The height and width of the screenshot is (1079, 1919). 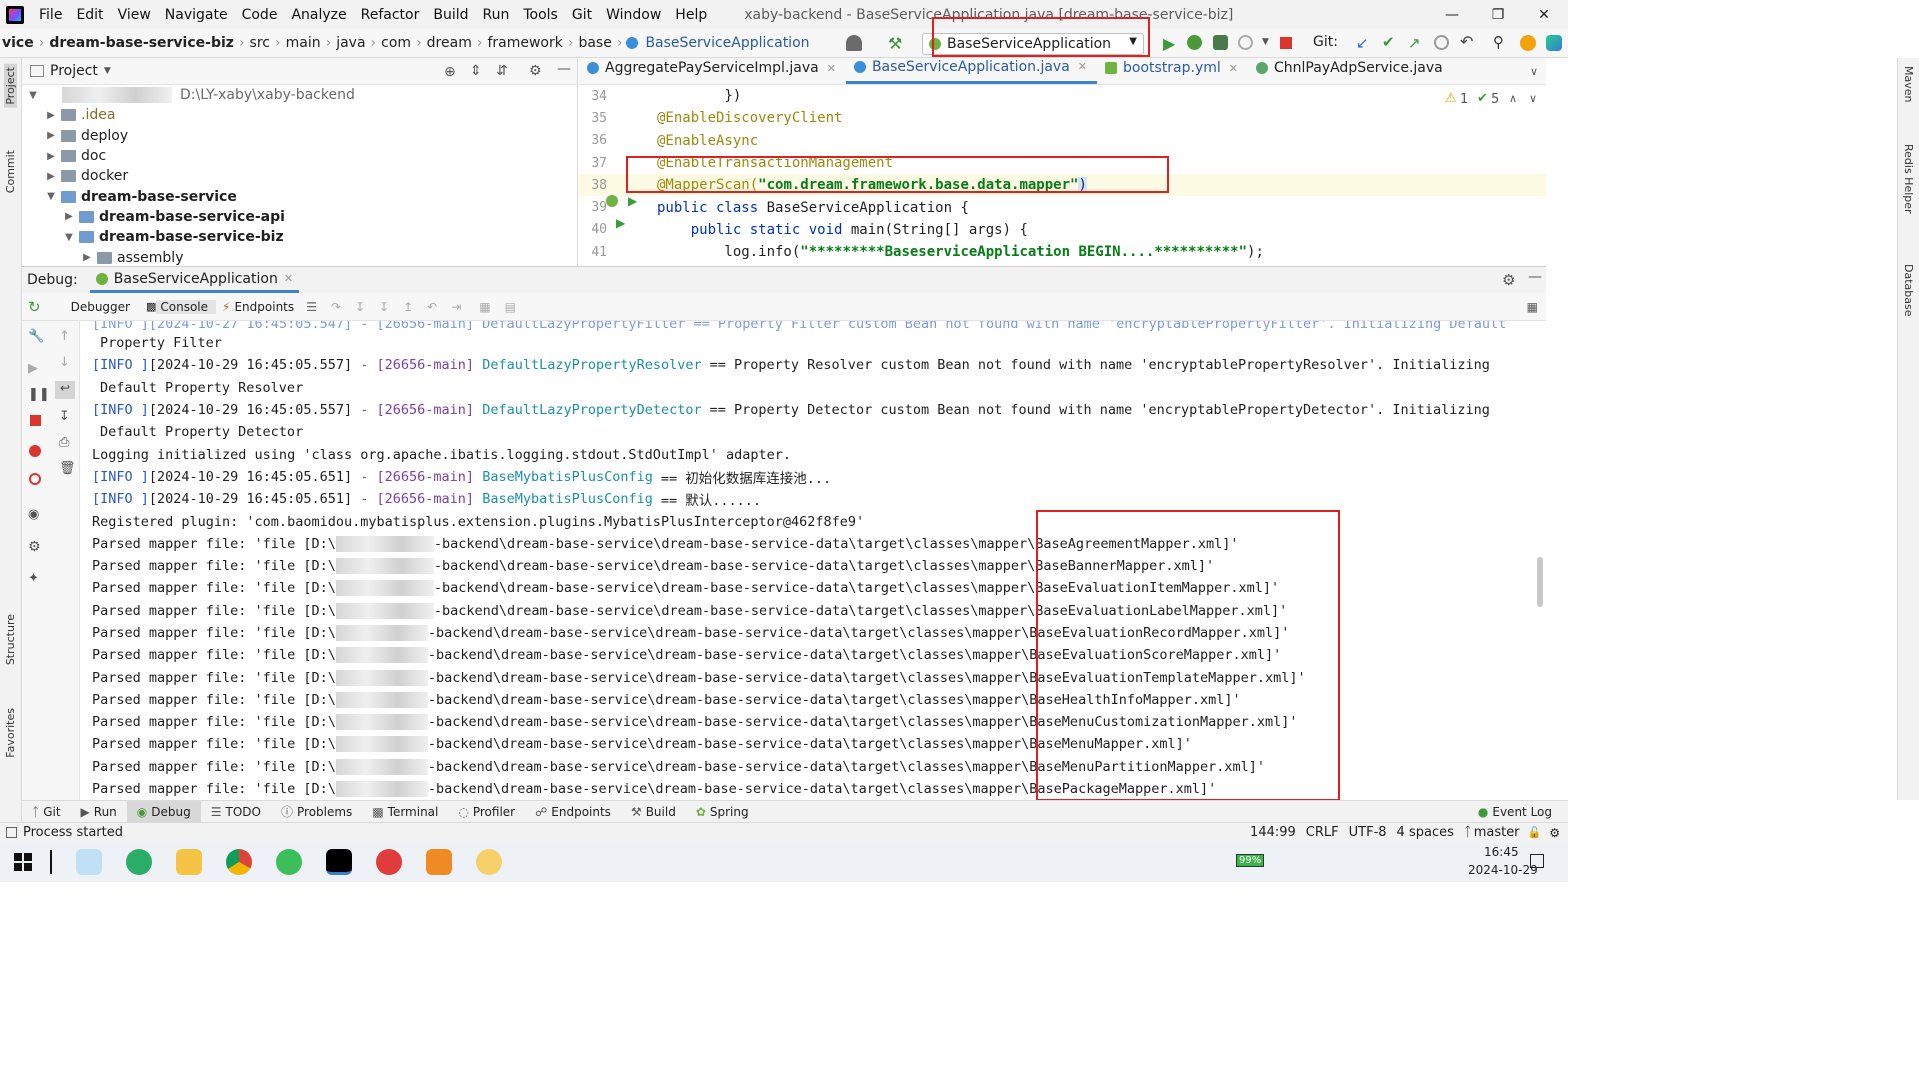 I want to click on cursor-position: 144:99, so click(x=1273, y=832).